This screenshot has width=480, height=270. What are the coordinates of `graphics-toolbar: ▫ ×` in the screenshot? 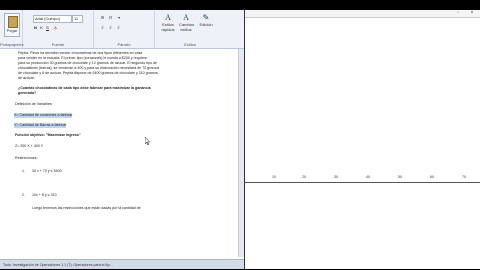 It's located at (362, 14).